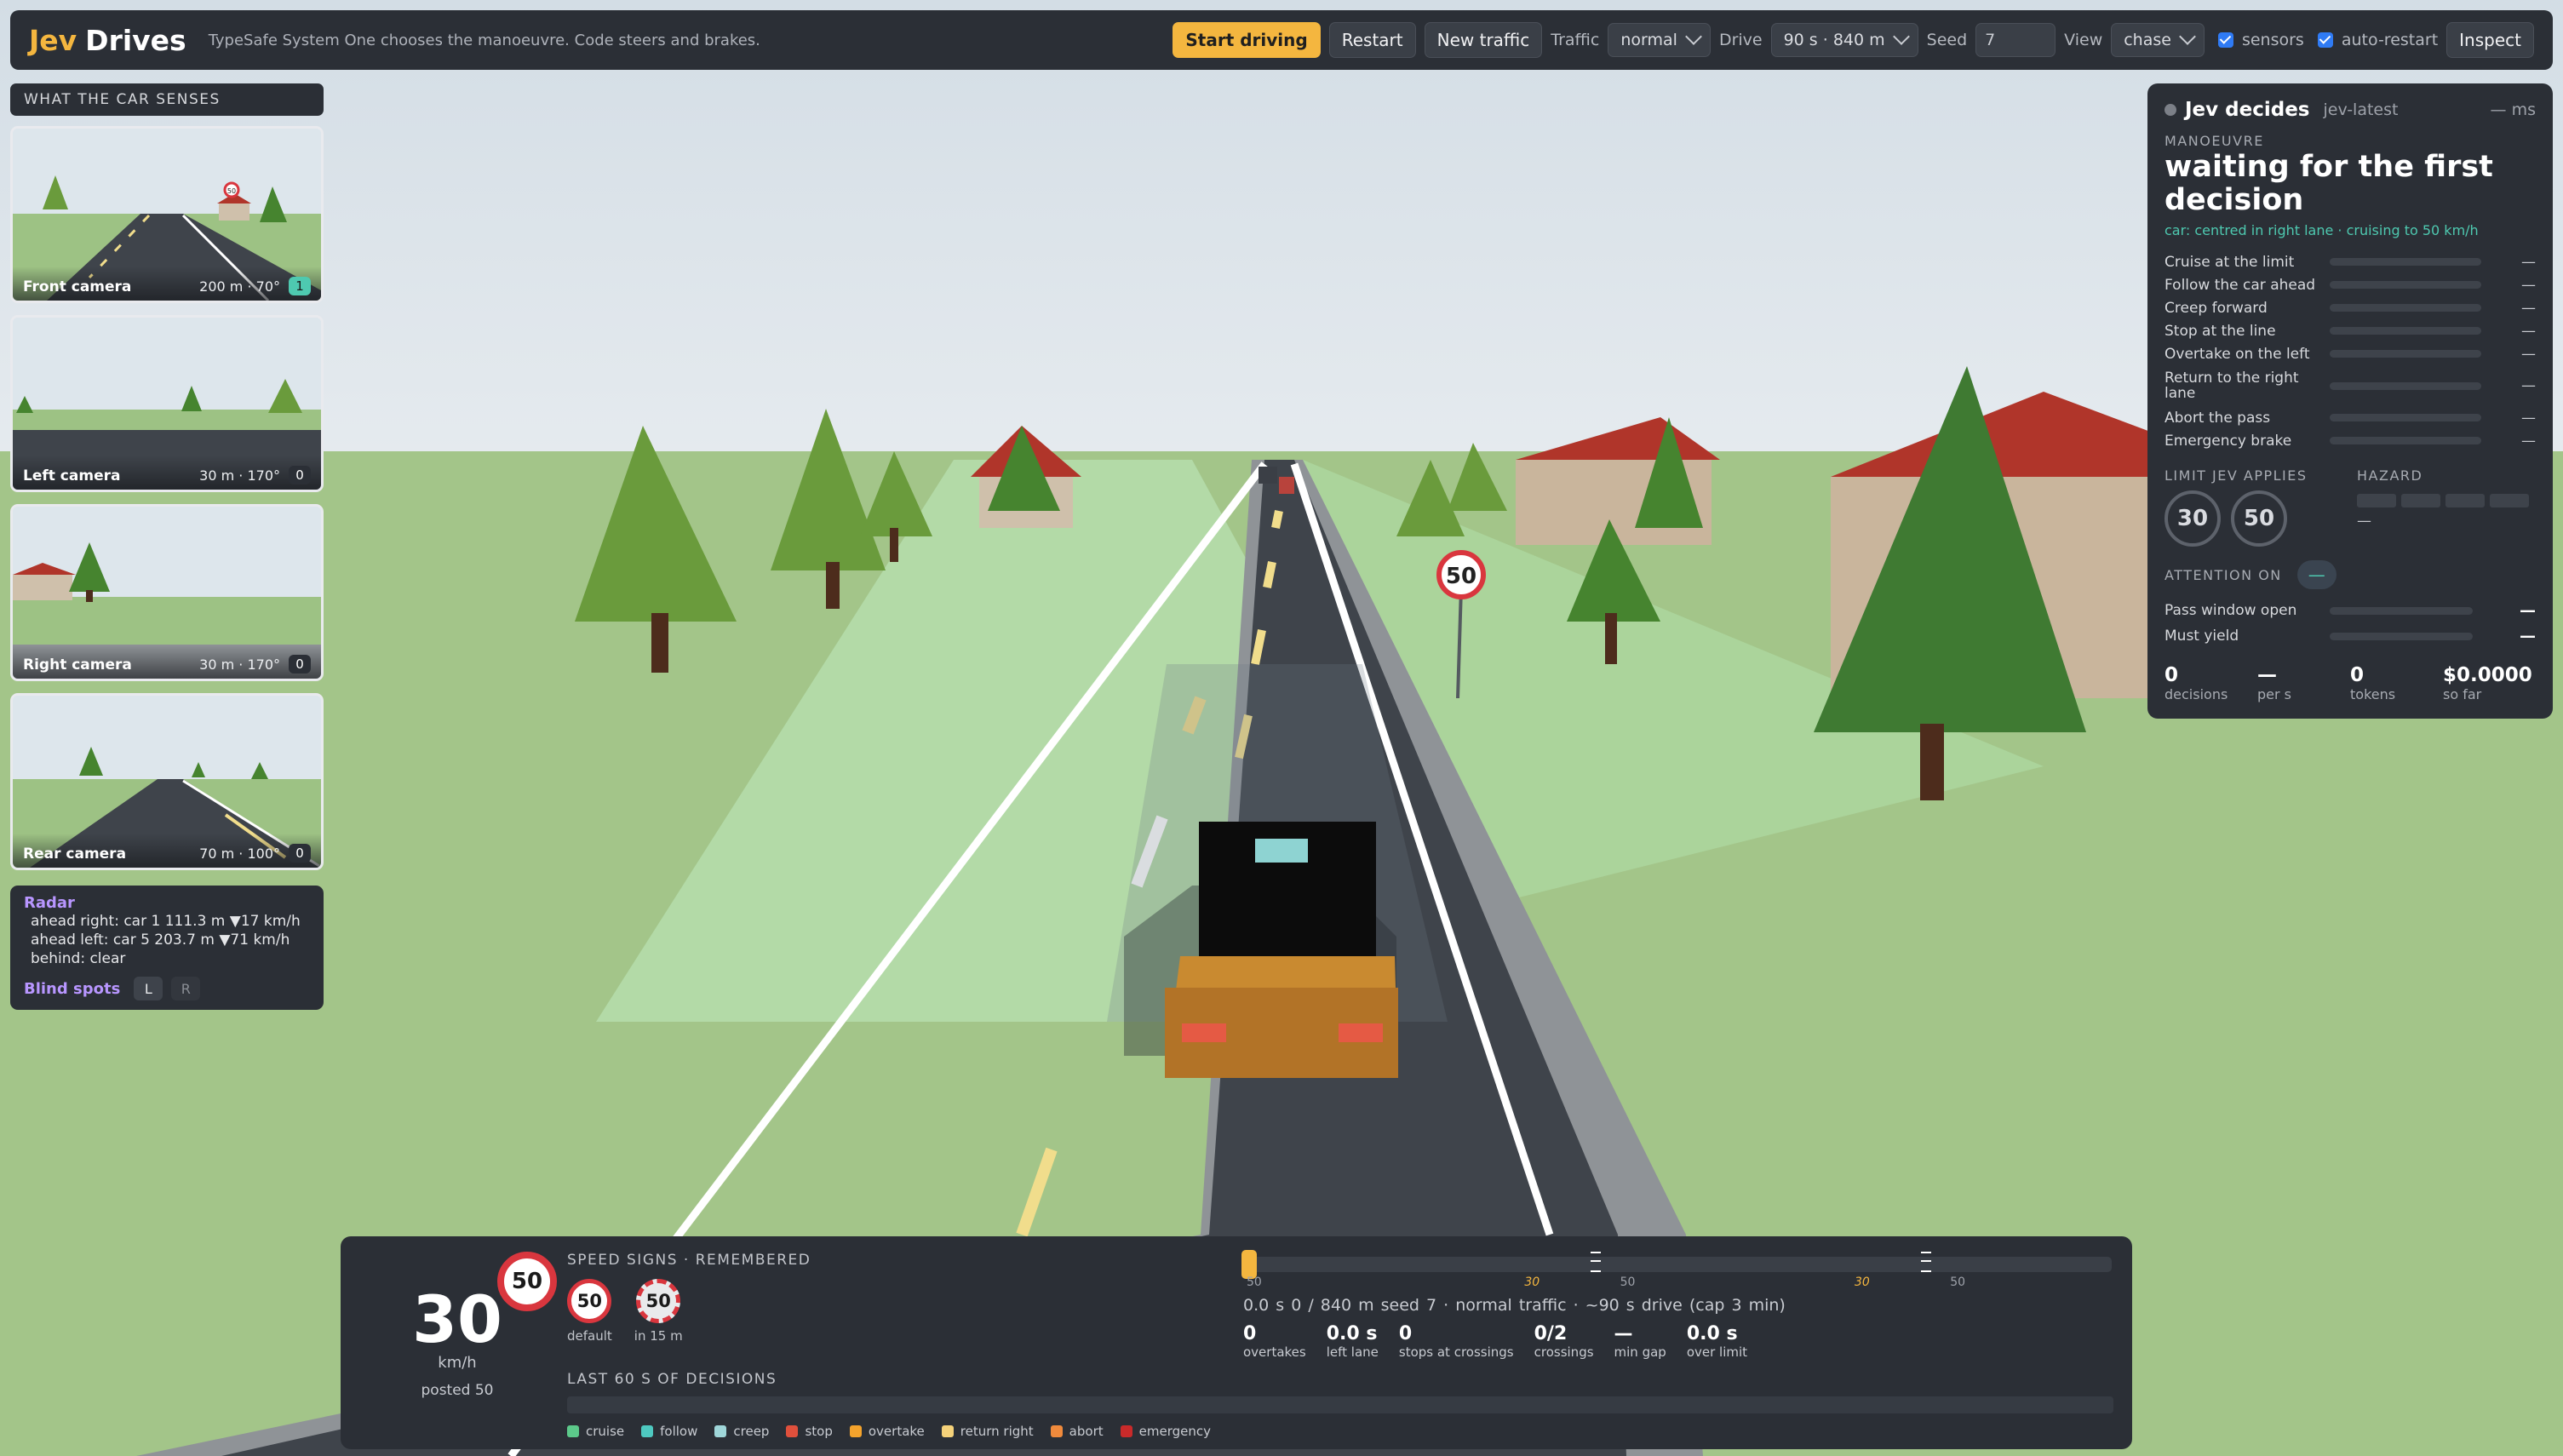 The height and width of the screenshot is (1456, 2563). Describe the element at coordinates (2350, 284) in the screenshot. I see `option-row: Follow the car ahead —` at that location.